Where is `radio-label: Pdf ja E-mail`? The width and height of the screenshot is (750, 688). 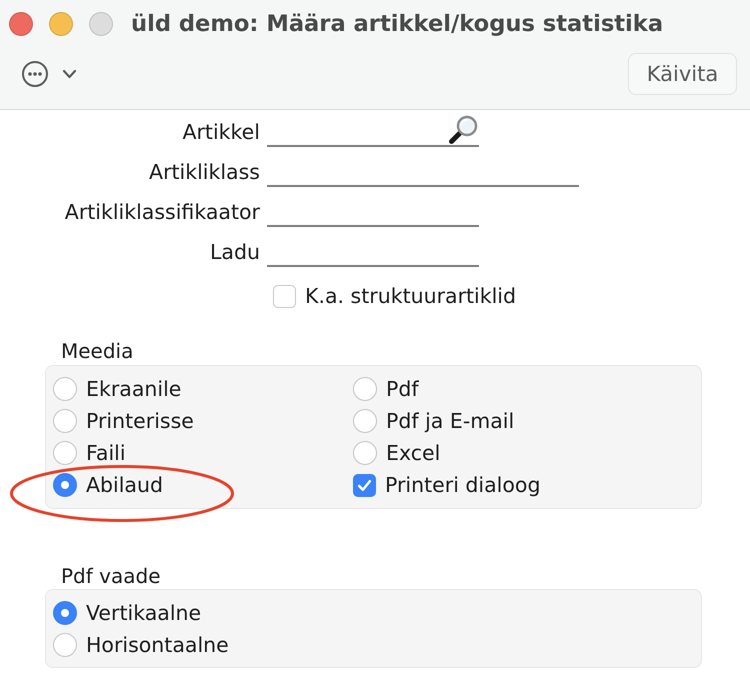
radio-label: Pdf ja E-mail is located at coordinates (450, 421).